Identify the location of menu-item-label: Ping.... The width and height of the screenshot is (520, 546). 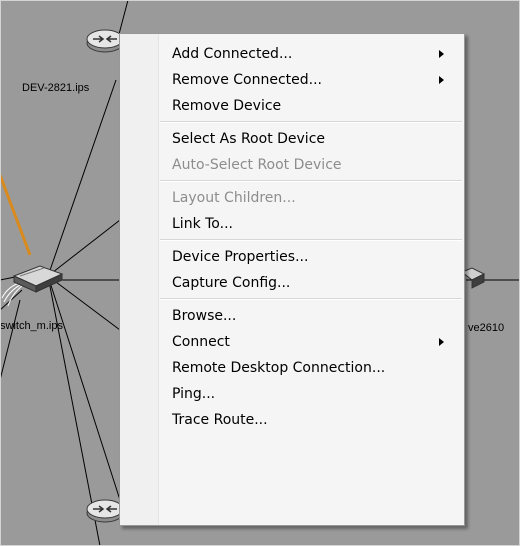
(194, 394).